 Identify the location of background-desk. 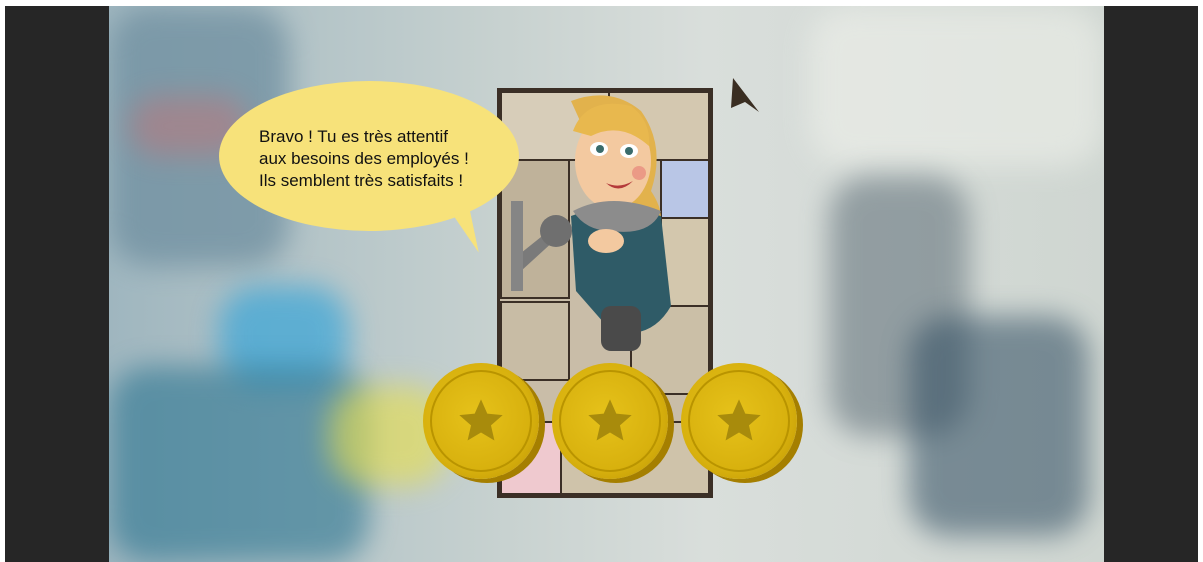
(239, 464).